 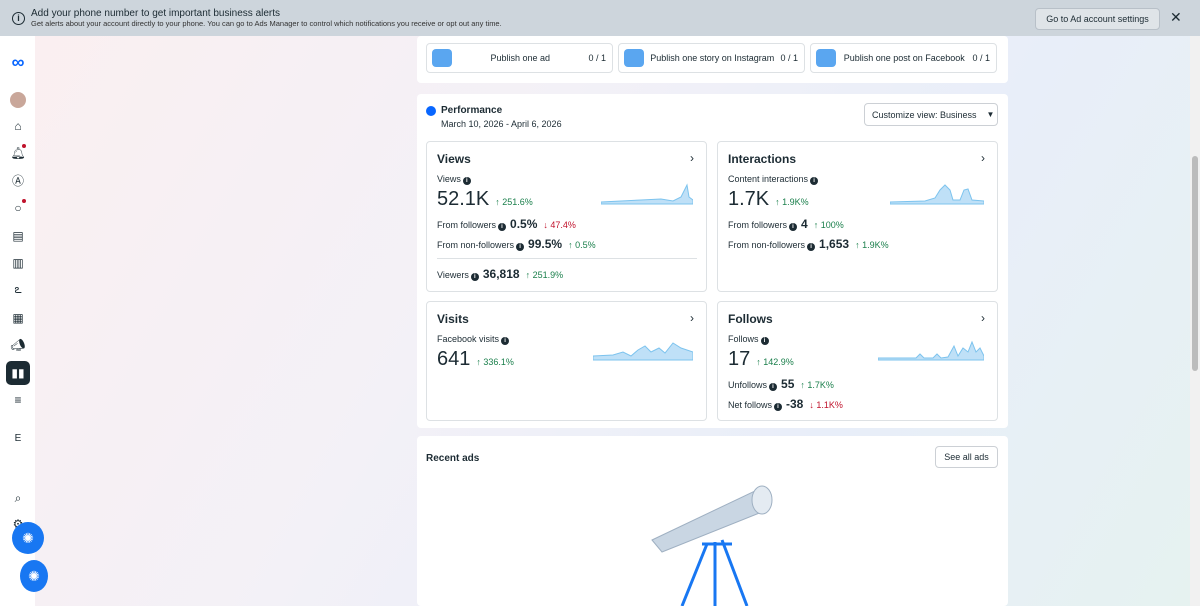 I want to click on follows-sparkline, so click(x=931, y=350).